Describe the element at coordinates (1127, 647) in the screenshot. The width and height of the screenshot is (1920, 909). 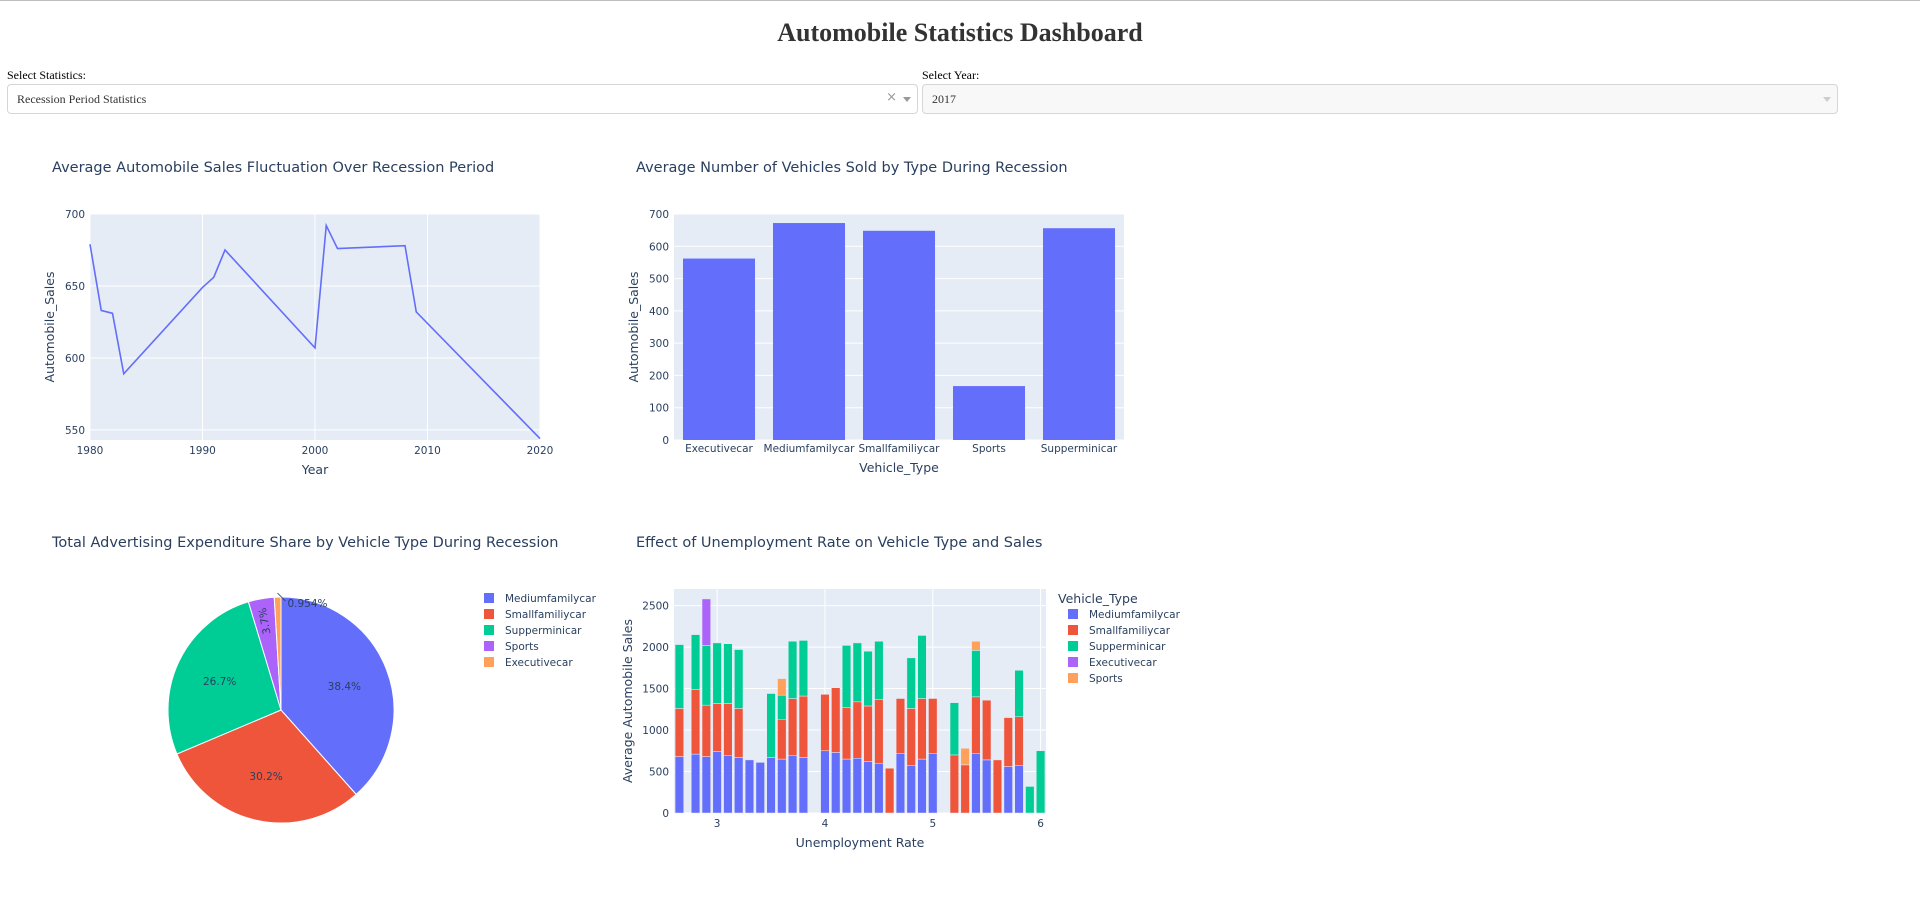
I see `legend-label: Supperminicar` at that location.